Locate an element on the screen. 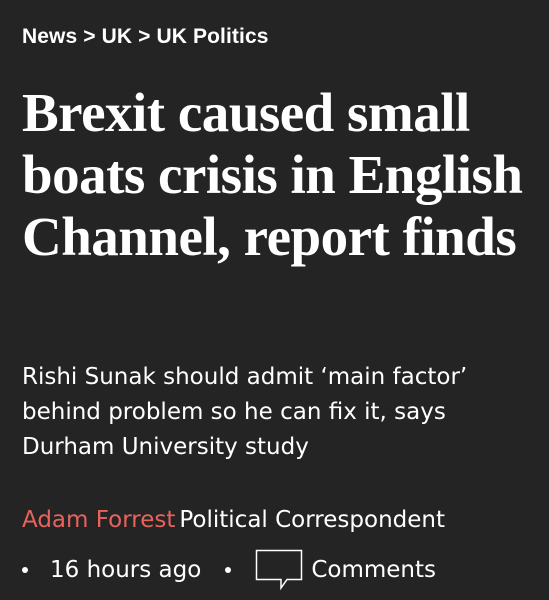 Image resolution: width=549 pixels, height=600 pixels. byline: Adam Forrest Political Correspondent is located at coordinates (233, 520).